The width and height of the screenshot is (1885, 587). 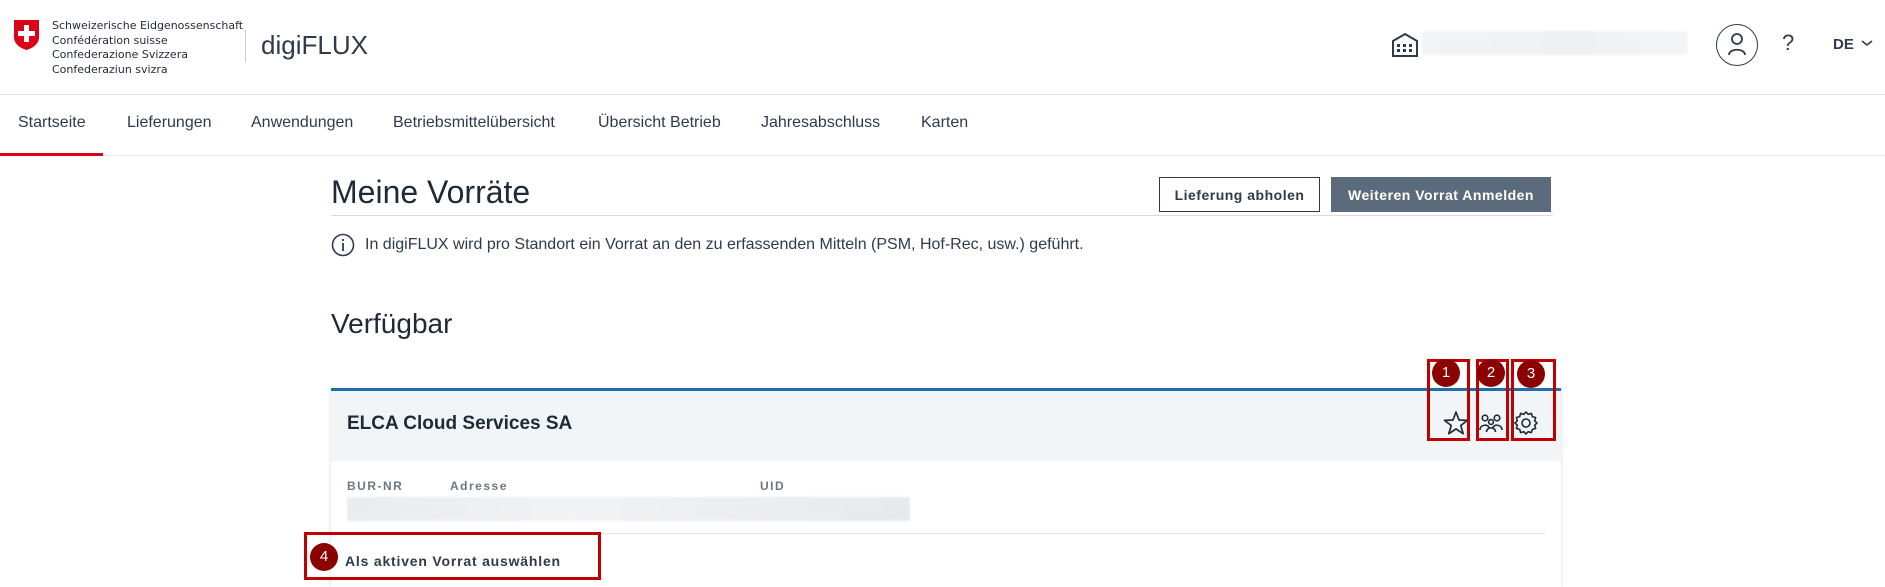 What do you see at coordinates (51, 125) in the screenshot?
I see `nav-tab-startseite: Startseite` at bounding box center [51, 125].